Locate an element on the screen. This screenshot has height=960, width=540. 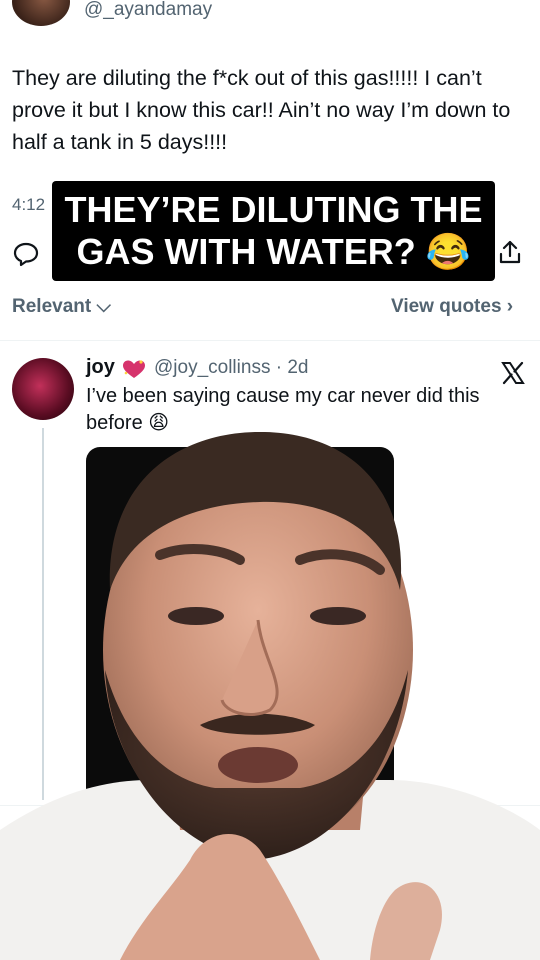
reply-icon is located at coordinates (26, 254).